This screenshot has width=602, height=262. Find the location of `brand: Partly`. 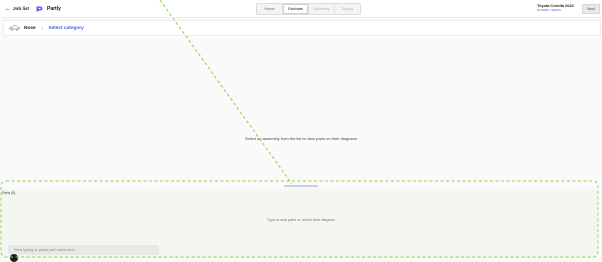

brand: Partly is located at coordinates (48, 8).